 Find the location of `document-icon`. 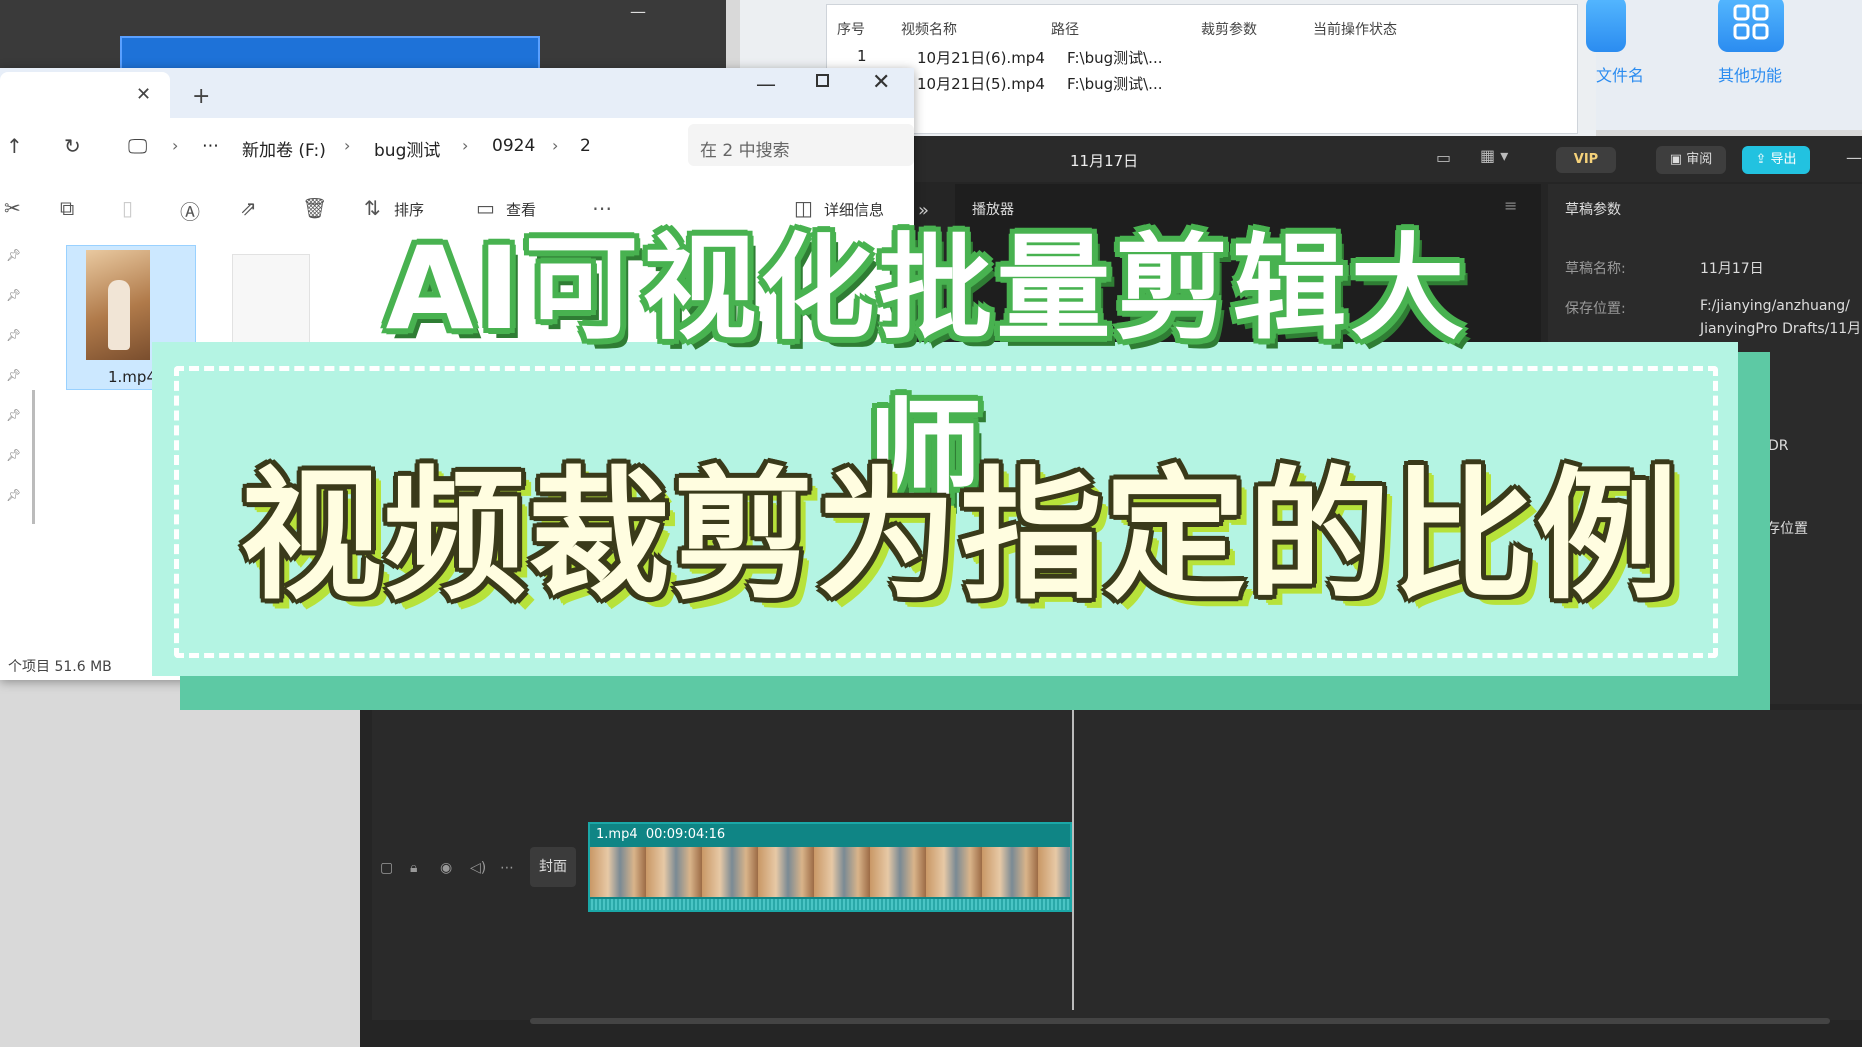

document-icon is located at coordinates (271, 299).